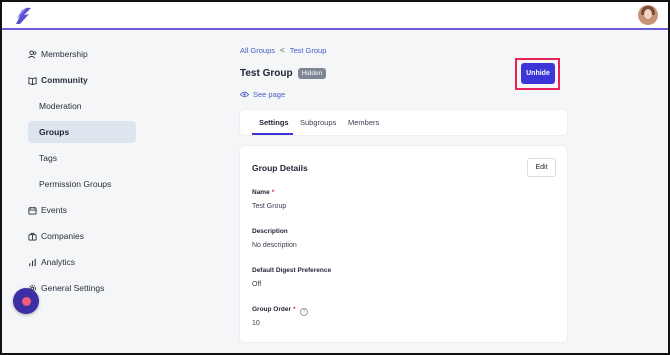  I want to click on description-field-label: Description, so click(270, 231).